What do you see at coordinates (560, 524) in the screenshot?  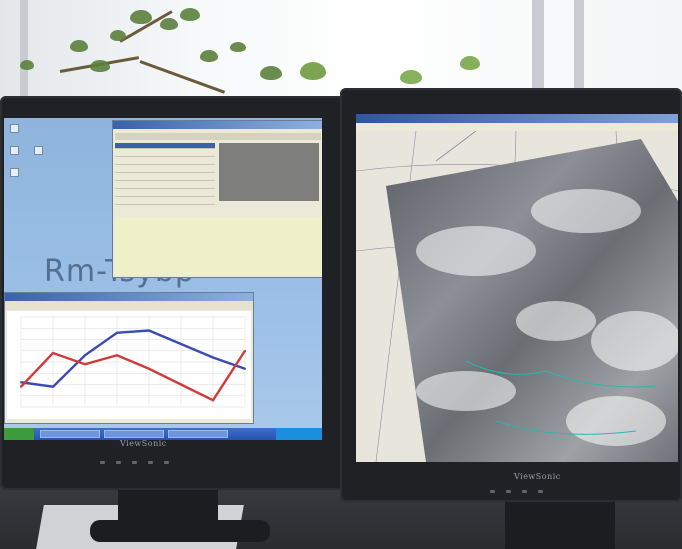 I see `monitor-stand-right` at bounding box center [560, 524].